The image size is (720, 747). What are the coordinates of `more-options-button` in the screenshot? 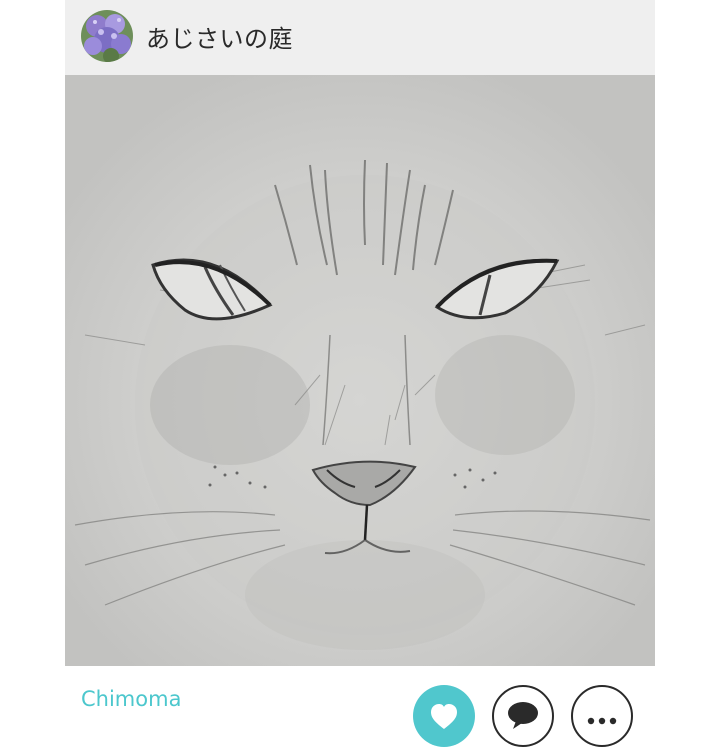 It's located at (602, 716).